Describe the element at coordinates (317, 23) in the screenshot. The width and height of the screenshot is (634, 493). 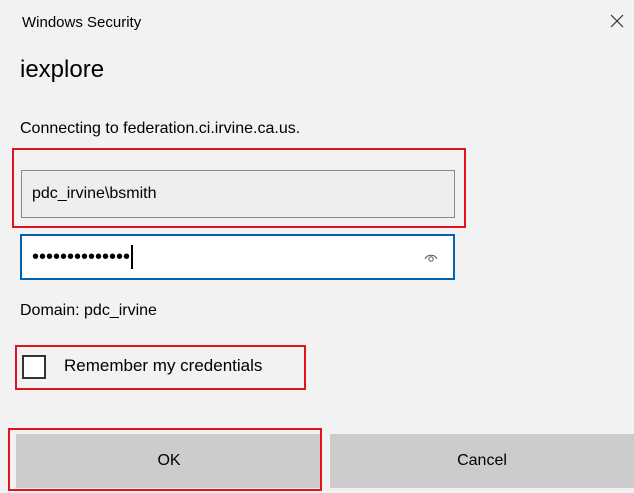
I see `title-bar: Windows Security` at that location.